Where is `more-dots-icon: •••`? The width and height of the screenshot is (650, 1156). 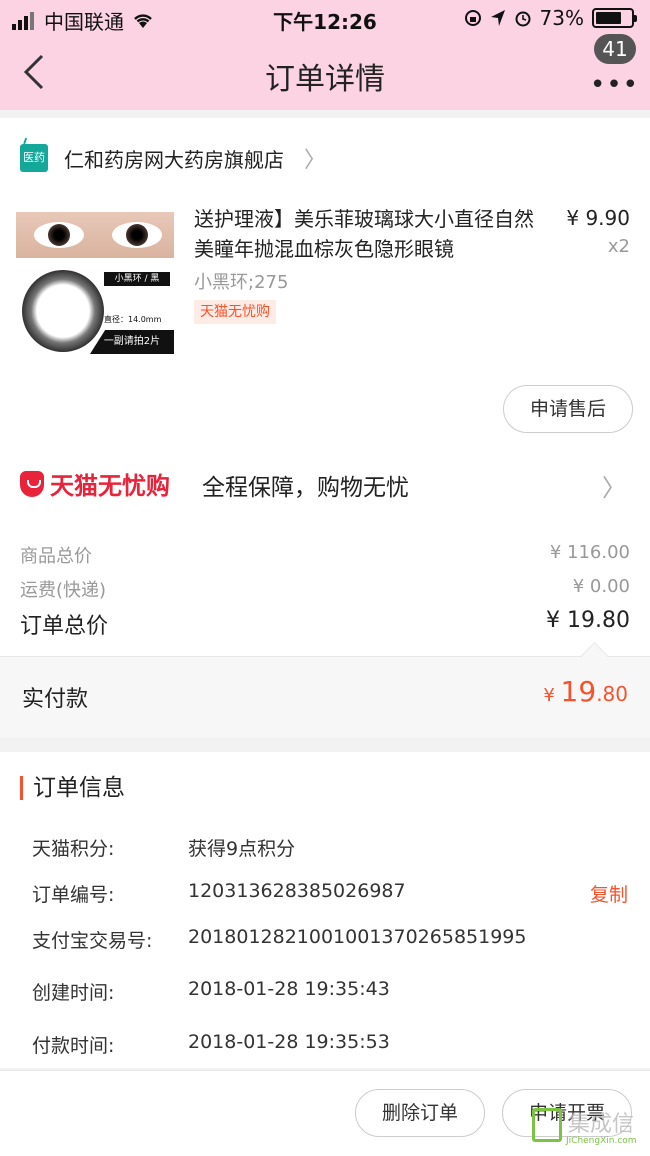 more-dots-icon: ••• is located at coordinates (615, 85).